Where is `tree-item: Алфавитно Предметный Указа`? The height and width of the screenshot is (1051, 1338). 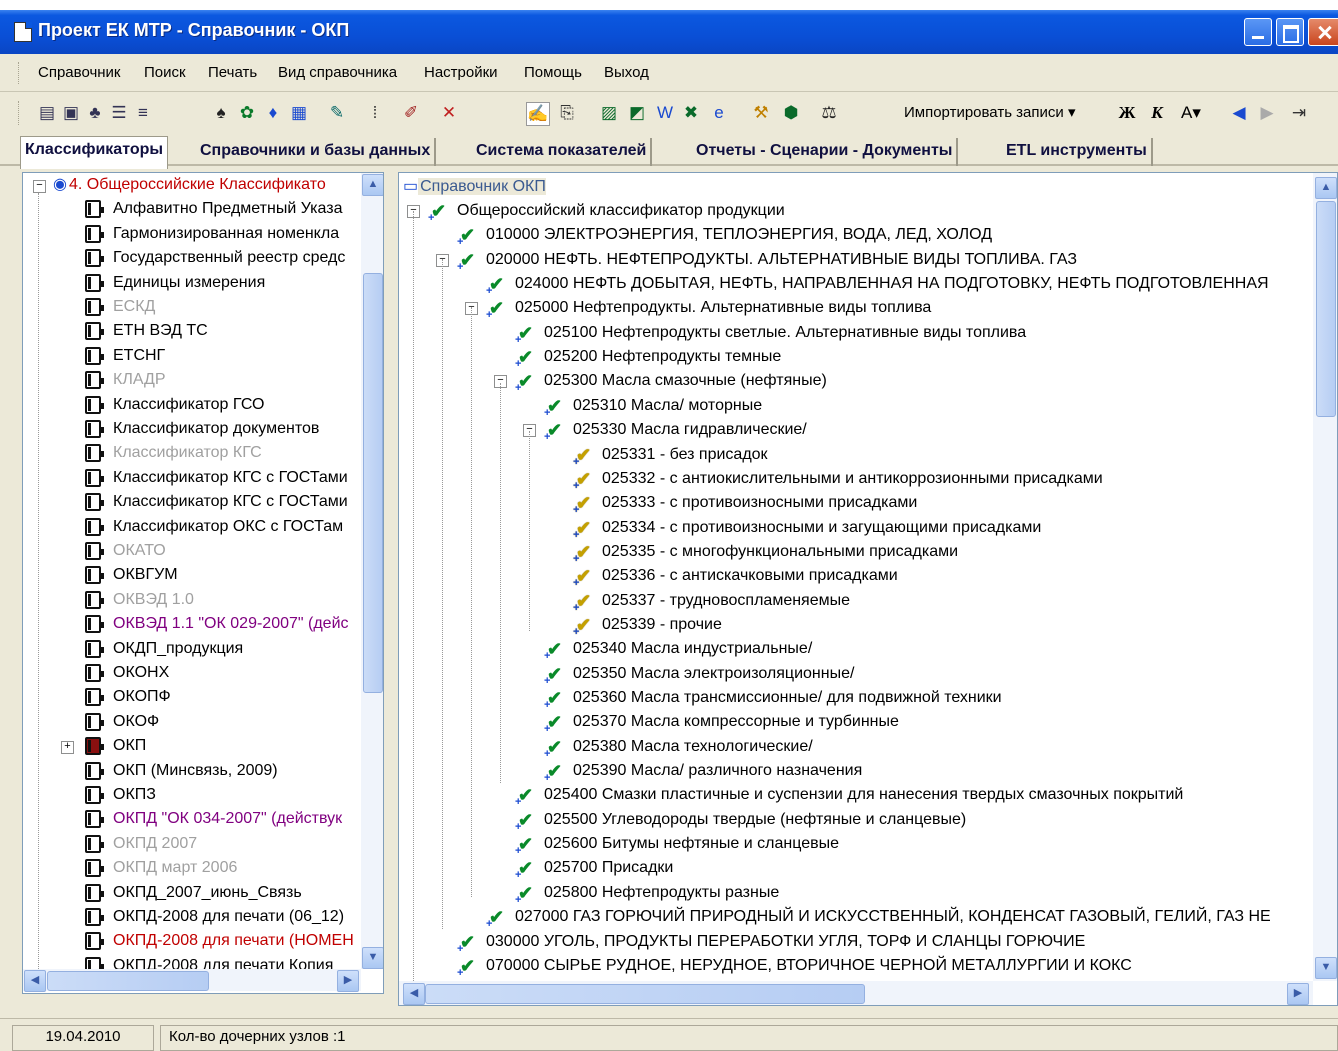 tree-item: Алфавитно Предметный Указа is located at coordinates (226, 209).